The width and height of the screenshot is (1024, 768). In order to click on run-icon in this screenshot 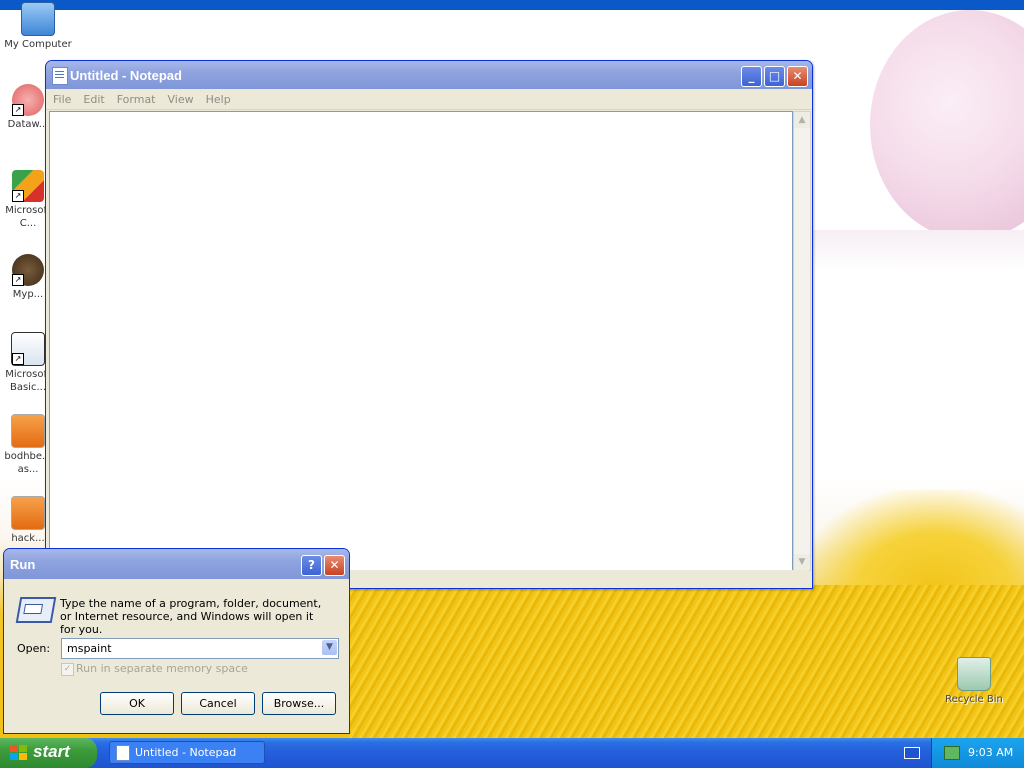, I will do `click(36, 610)`.